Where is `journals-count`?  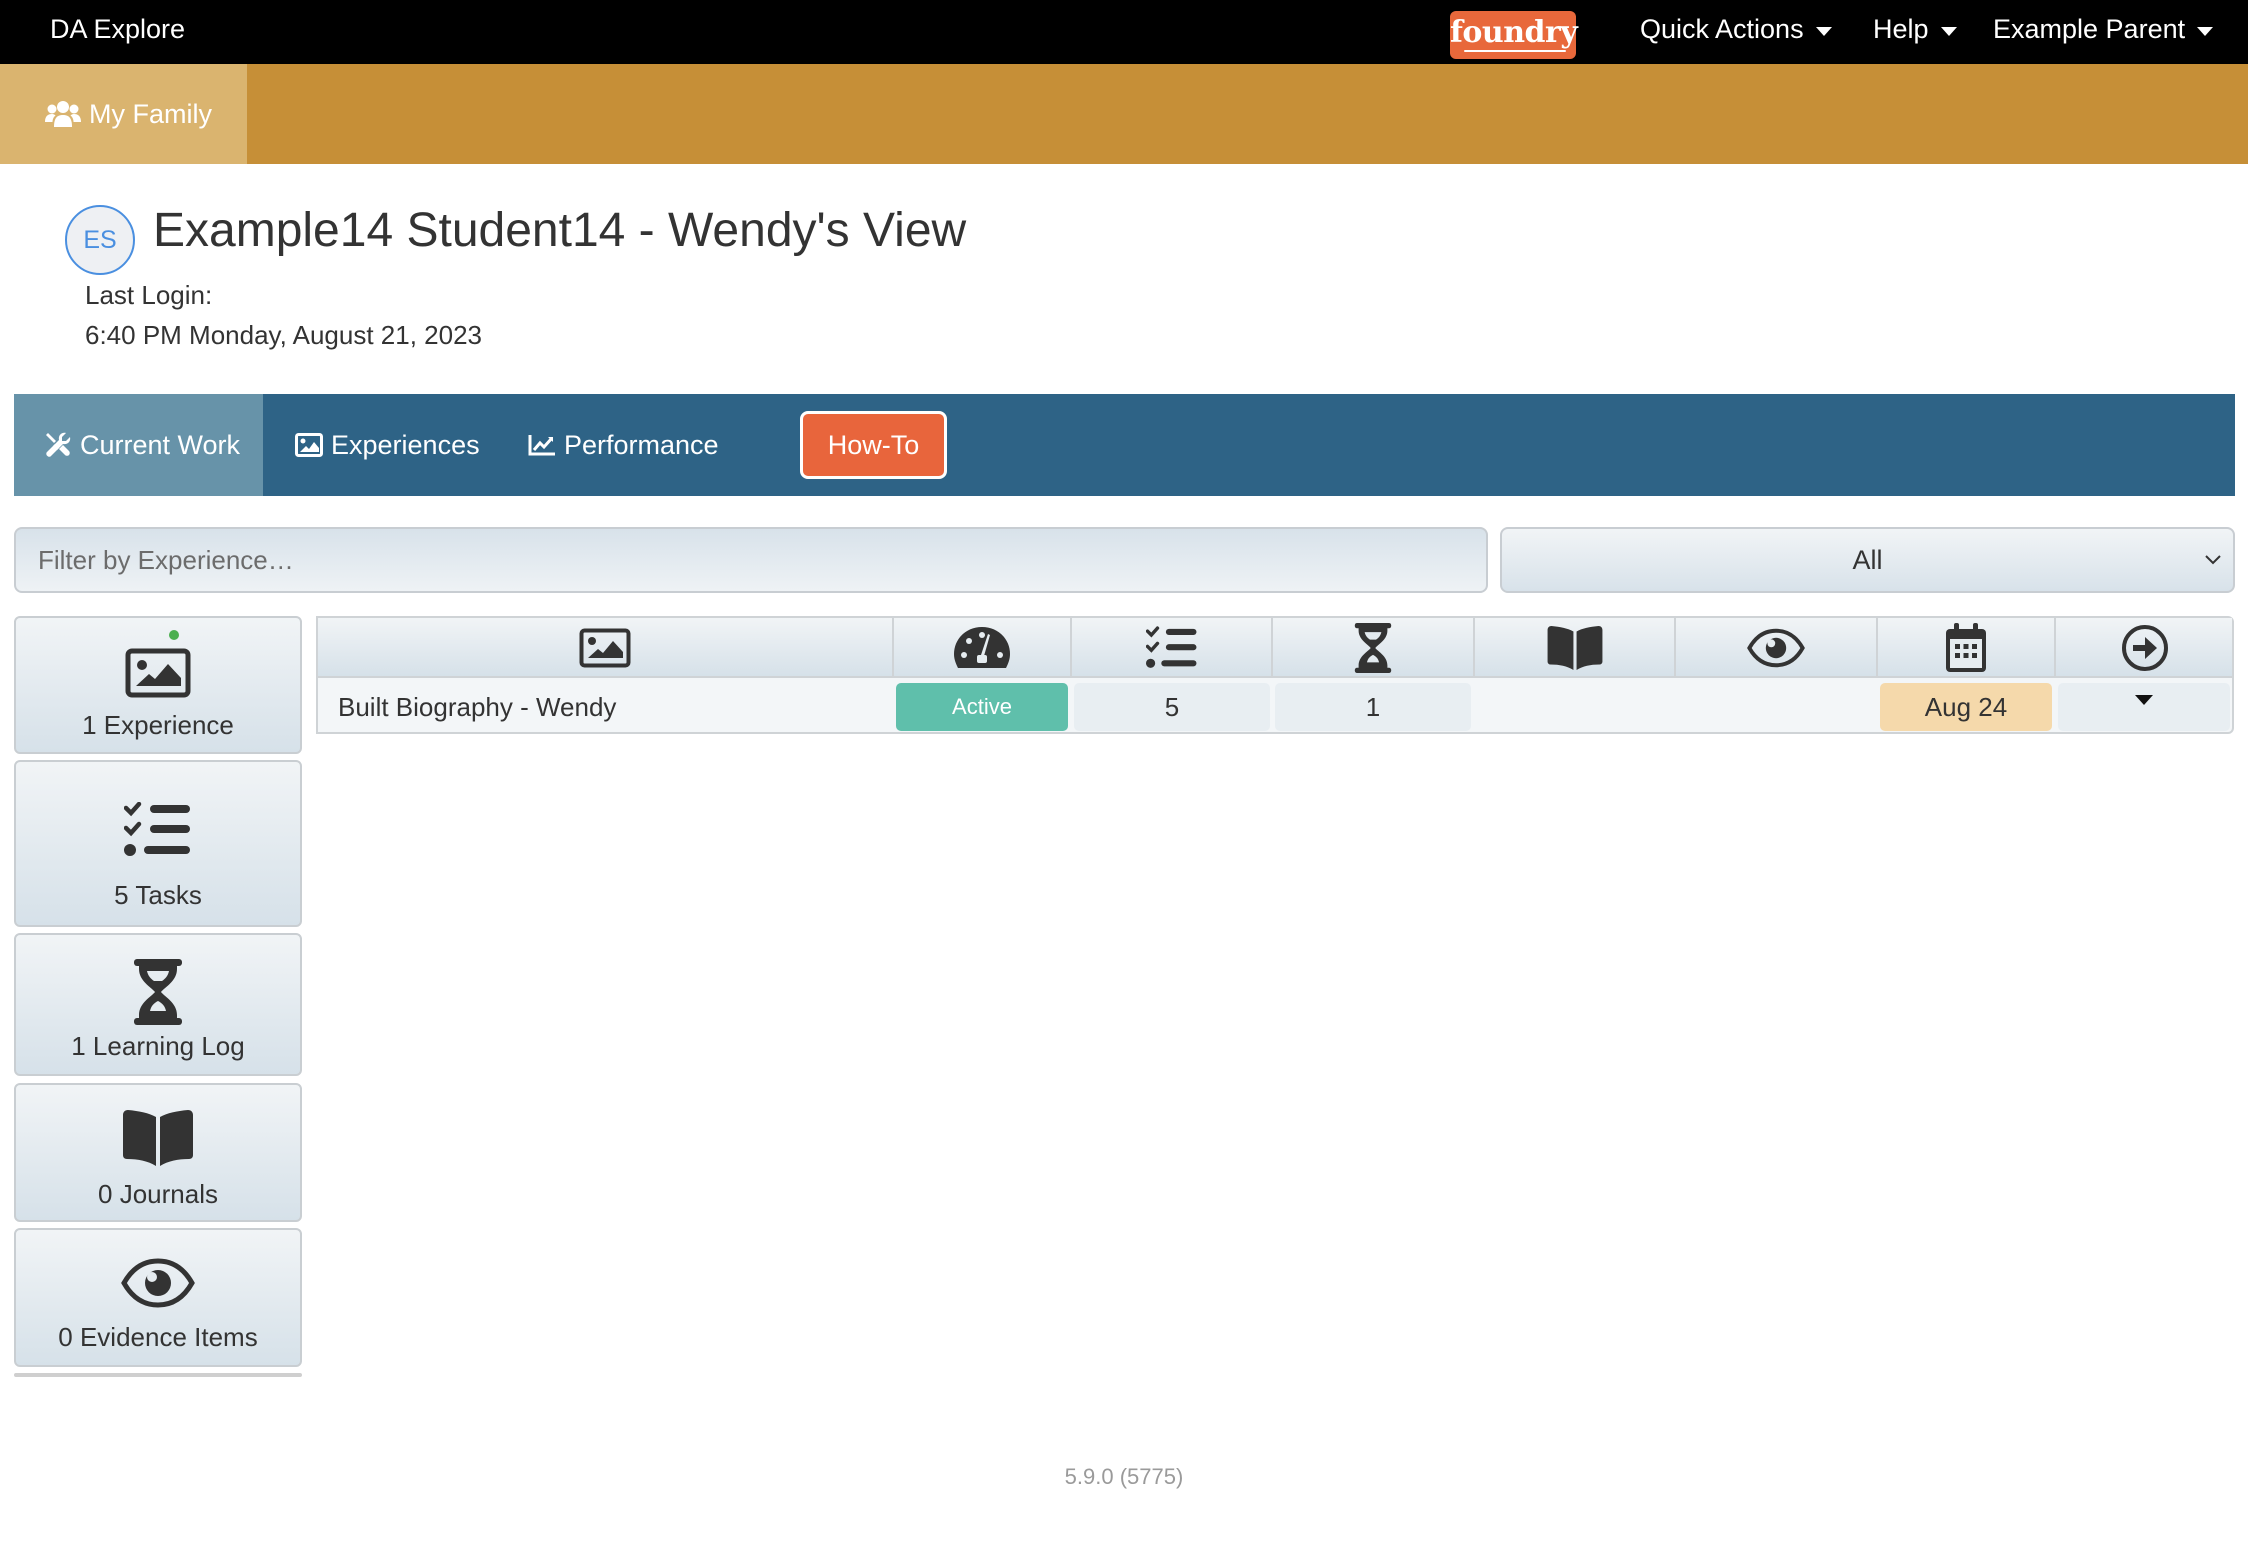 journals-count is located at coordinates (1575, 707).